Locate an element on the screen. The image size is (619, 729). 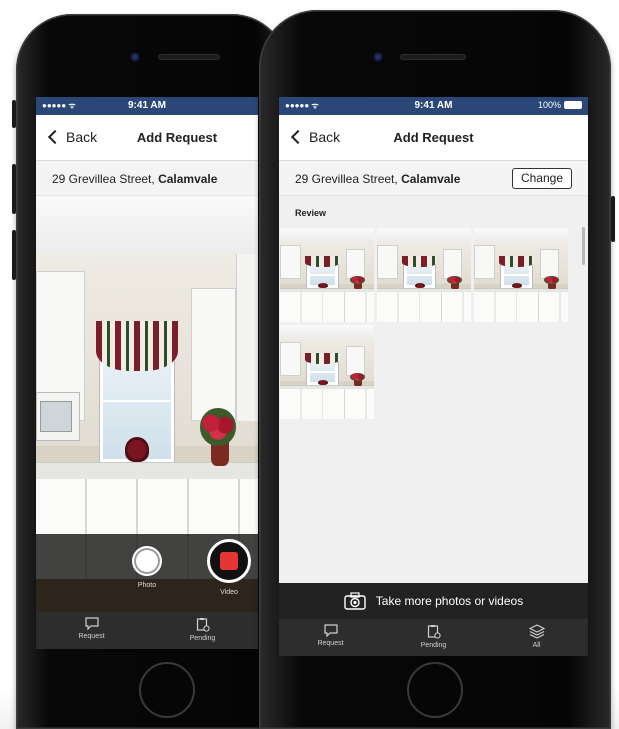
record-ring-icon is located at coordinates (229, 561).